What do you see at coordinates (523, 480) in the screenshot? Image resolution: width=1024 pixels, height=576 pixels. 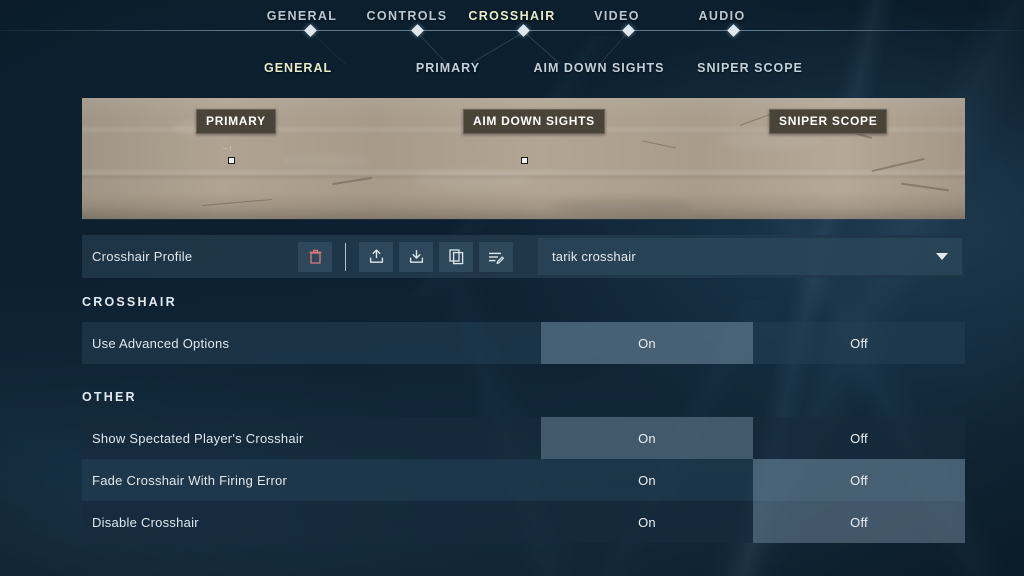 I see `setting-row-fade-crosshair-firing-error: Fade Crosshair With Firing Error On Off` at bounding box center [523, 480].